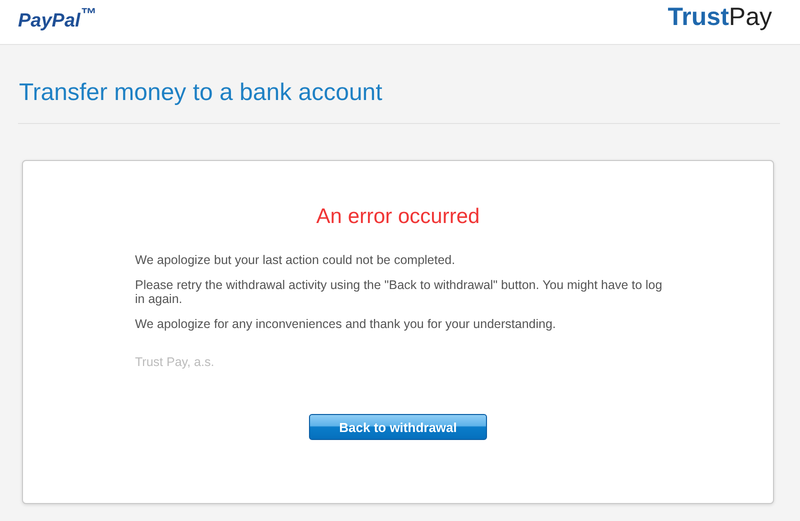 Image resolution: width=800 pixels, height=521 pixels. Describe the element at coordinates (346, 324) in the screenshot. I see `message-text: We apologize for any inconveniences and thank you for your understanding.` at that location.